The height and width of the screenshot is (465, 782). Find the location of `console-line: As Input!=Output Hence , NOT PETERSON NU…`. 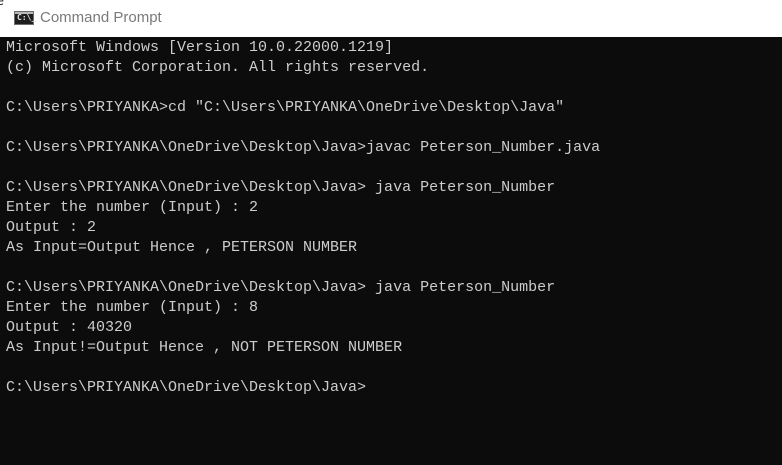

console-line: As Input!=Output Hence , NOT PETERSON NU… is located at coordinates (204, 347).